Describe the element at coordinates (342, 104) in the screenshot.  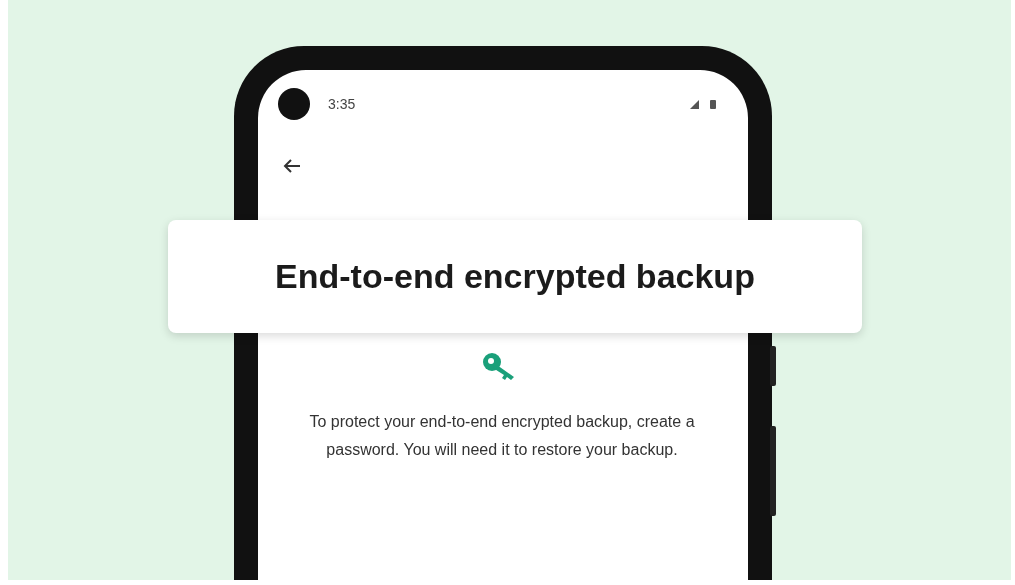
I see `status-time: 3:35` at that location.